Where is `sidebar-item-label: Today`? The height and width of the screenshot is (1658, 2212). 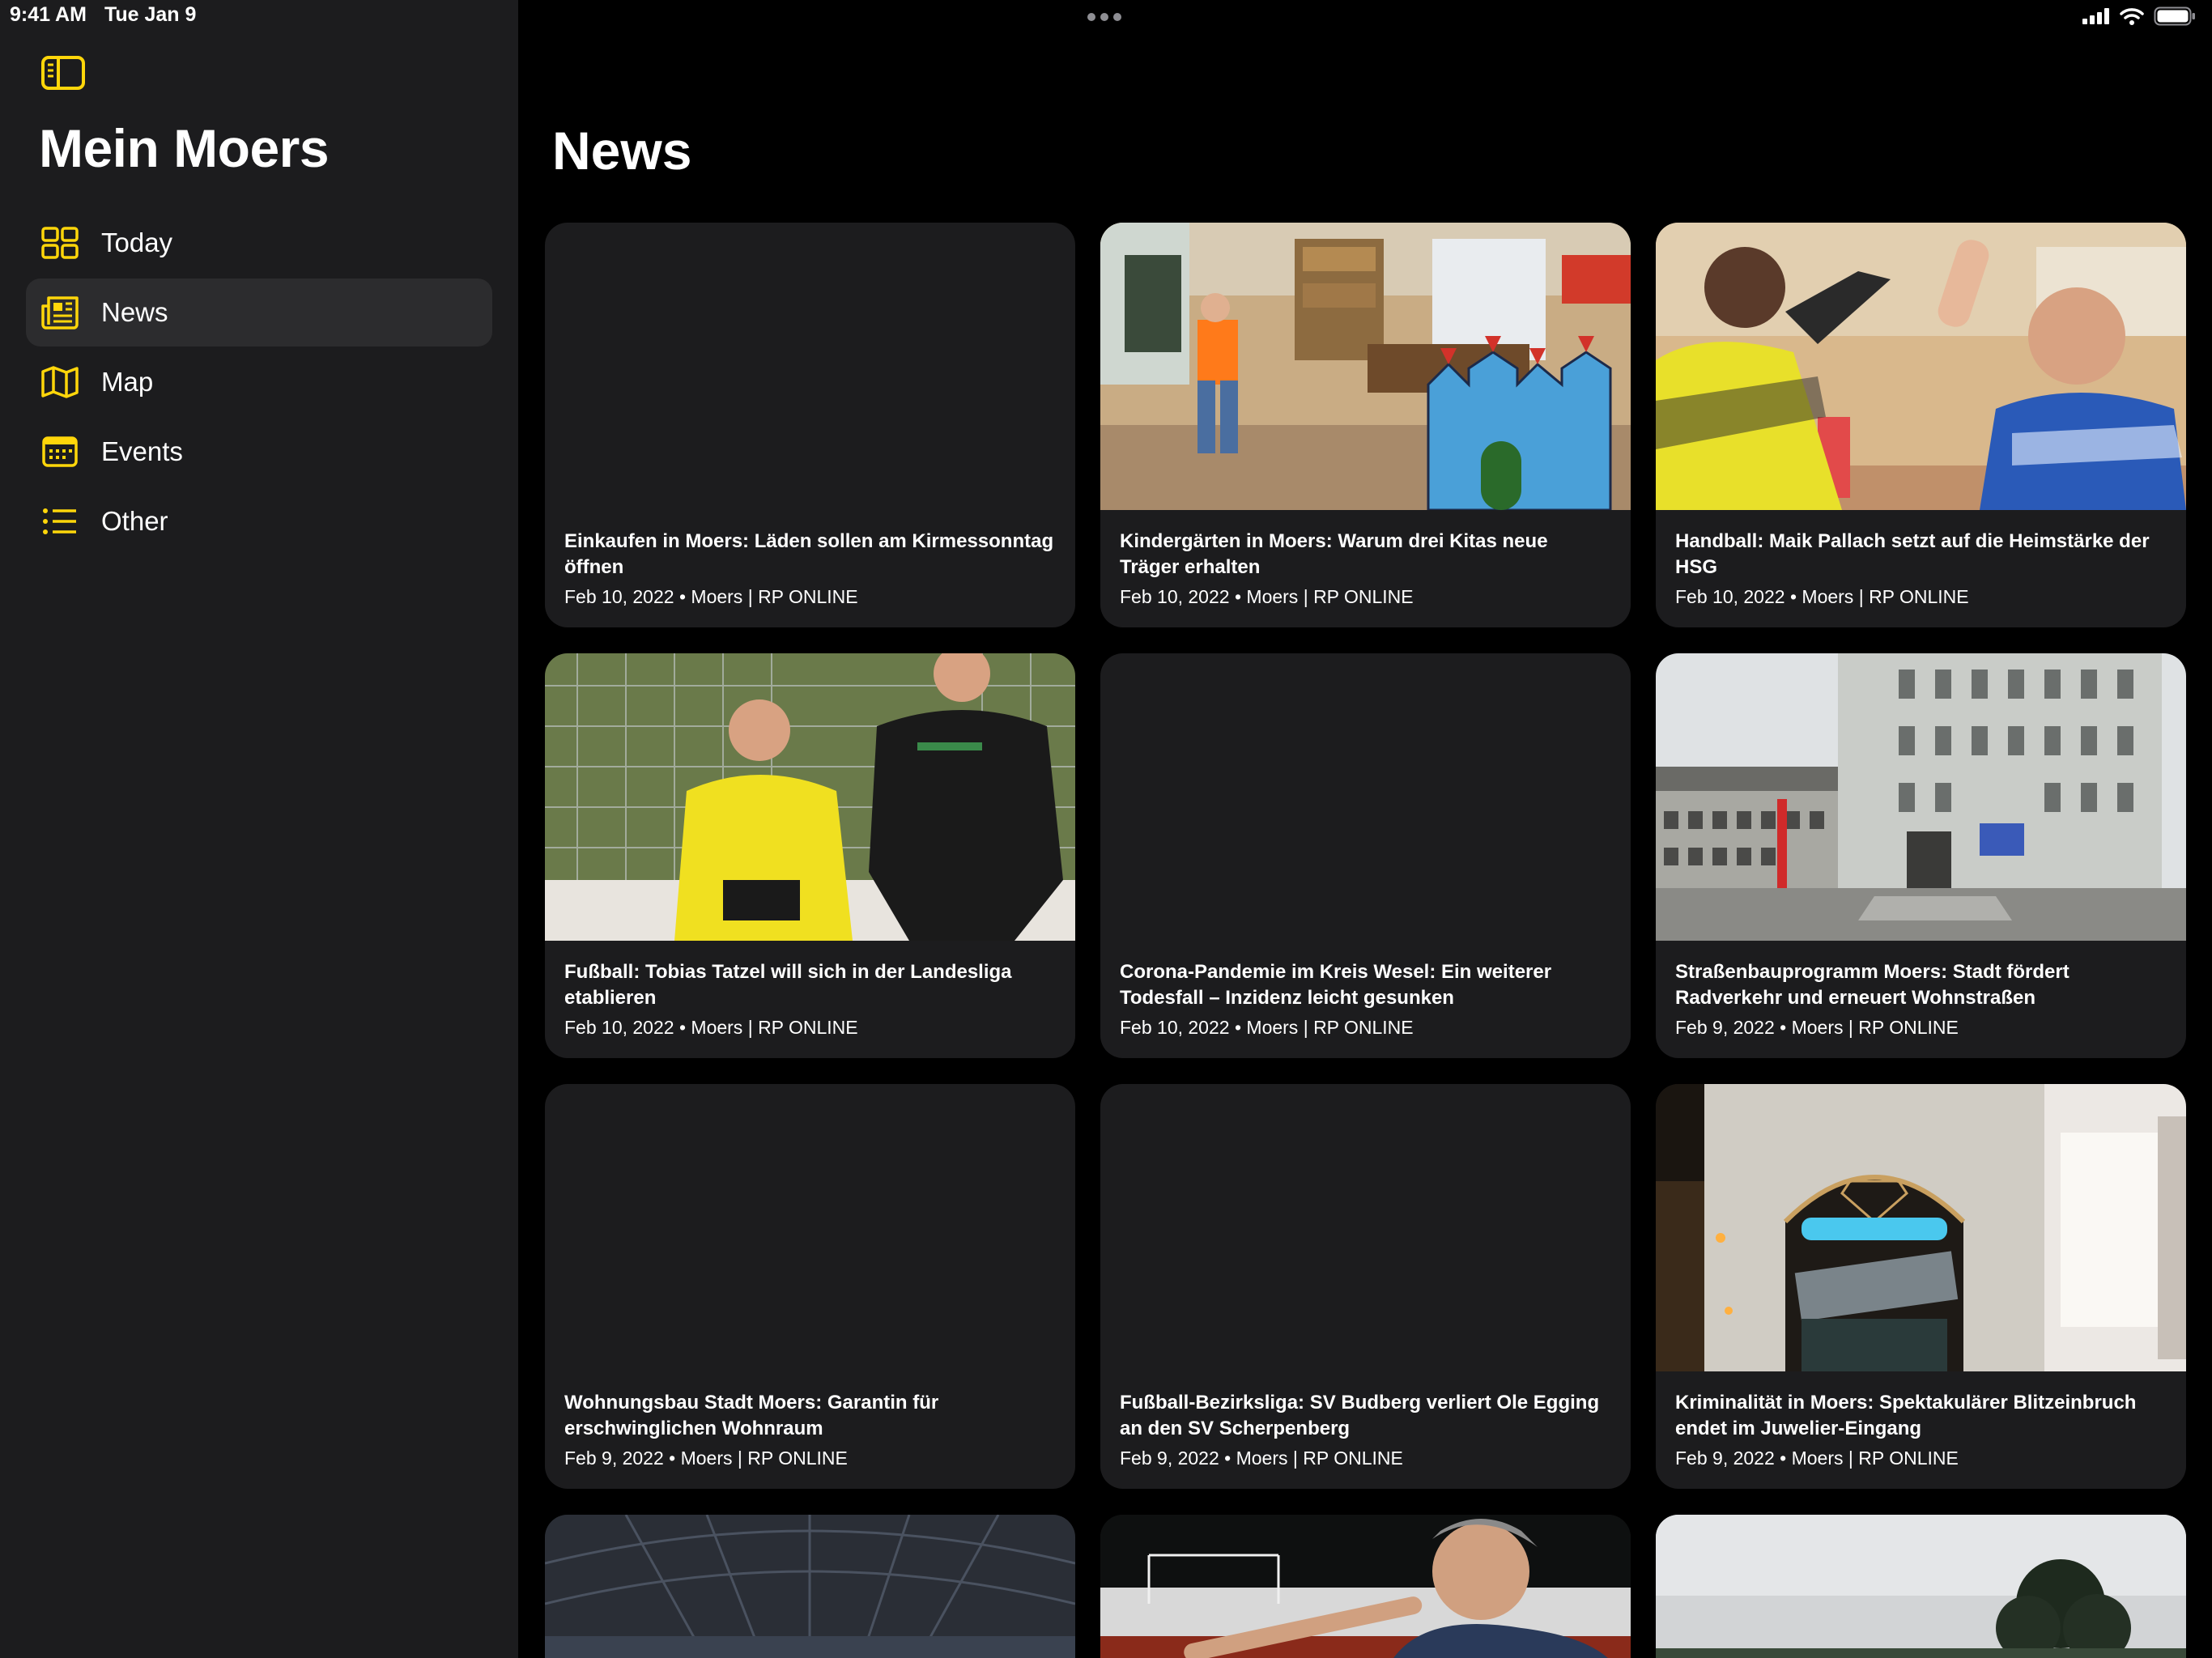 sidebar-item-label: Today is located at coordinates (137, 242).